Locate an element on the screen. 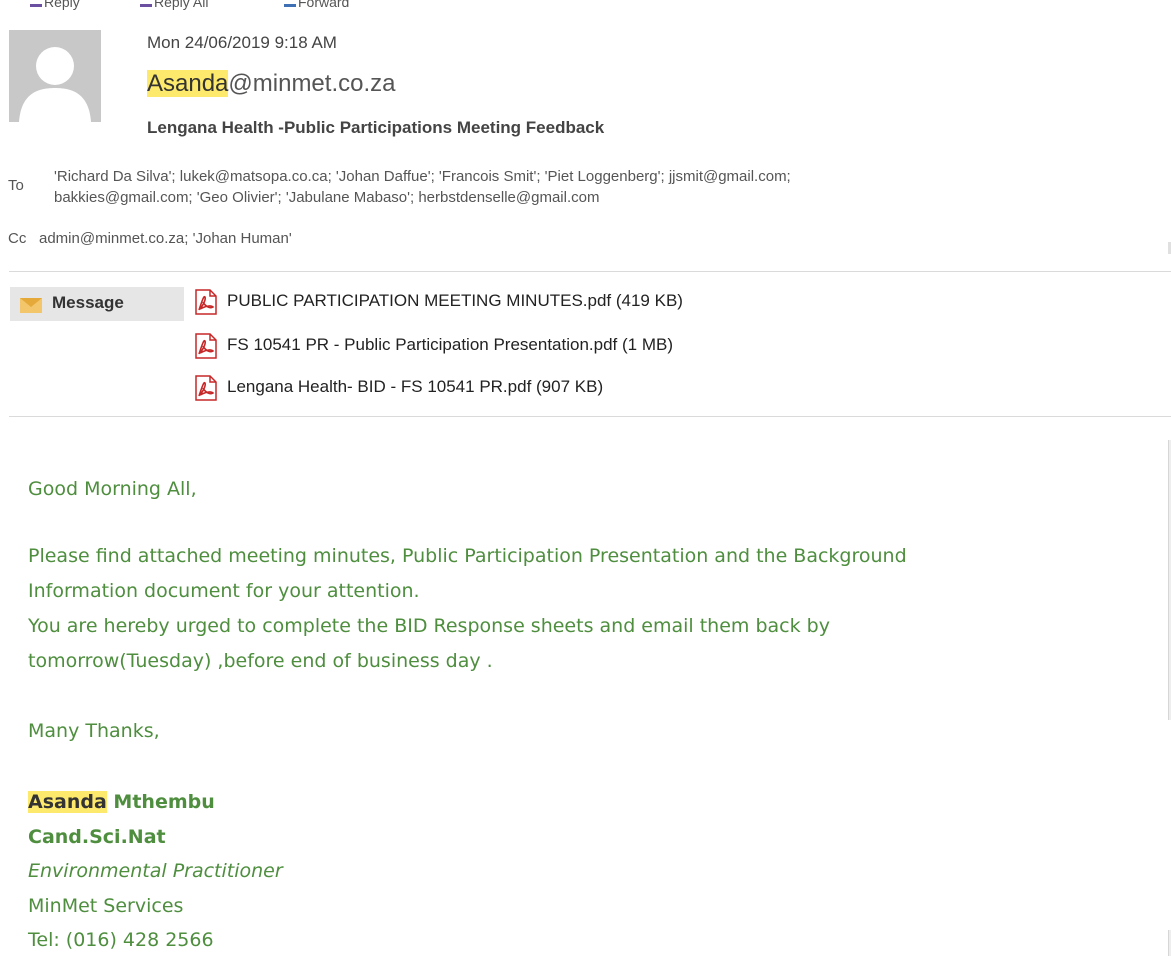 The image size is (1171, 956). closing: Many Thanks, is located at coordinates (94, 731).